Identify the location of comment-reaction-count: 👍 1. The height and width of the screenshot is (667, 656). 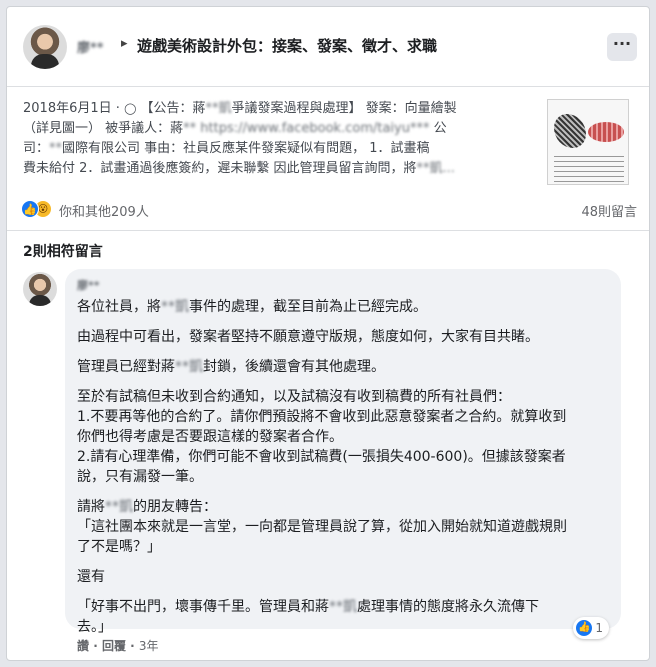
(591, 628).